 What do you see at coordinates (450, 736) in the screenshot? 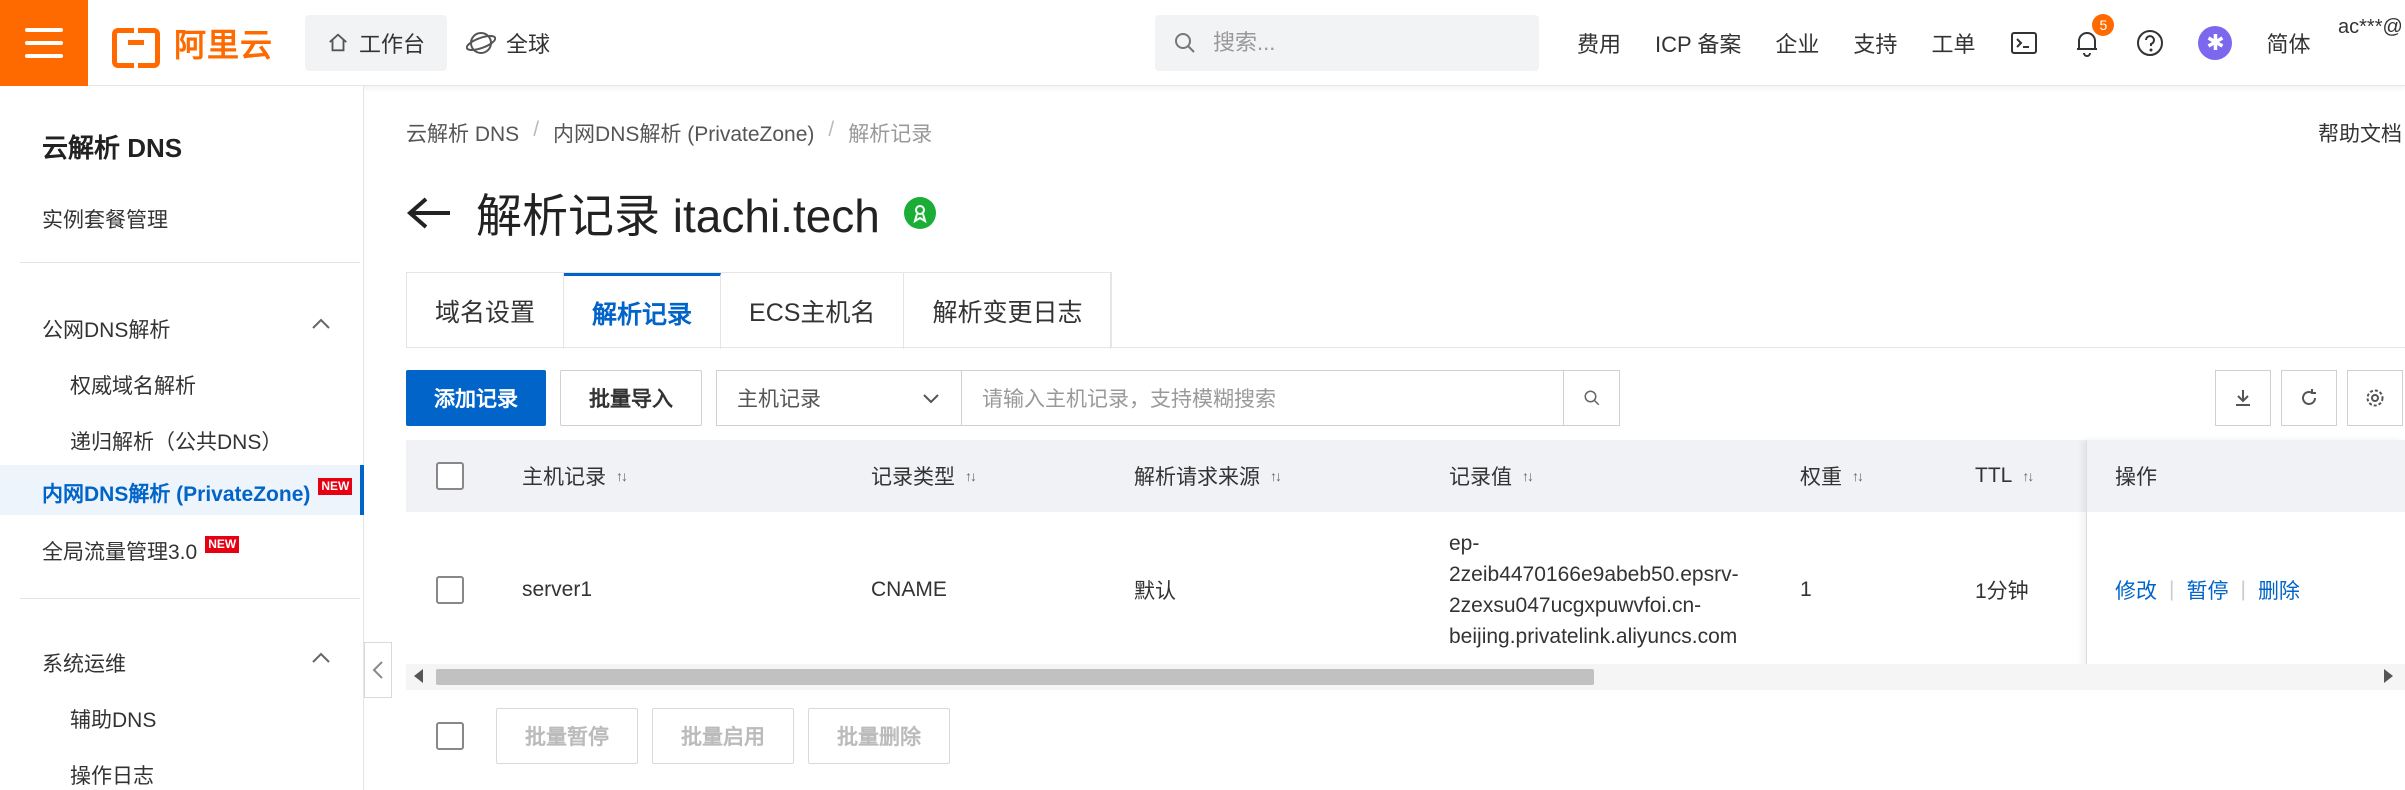
I see `bulk-select-checkbox` at bounding box center [450, 736].